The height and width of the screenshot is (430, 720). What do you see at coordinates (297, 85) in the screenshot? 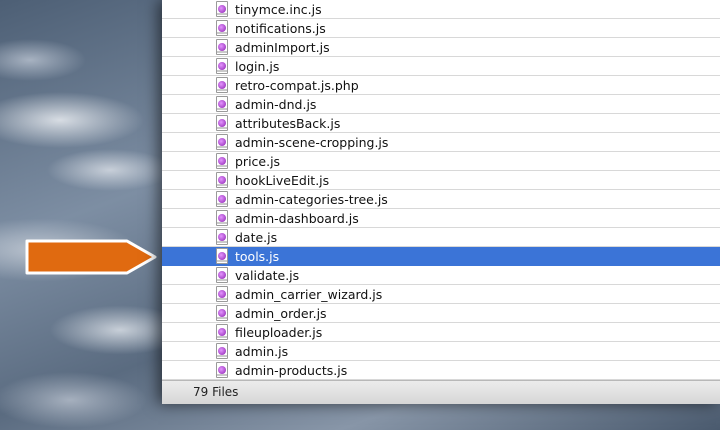
I see `file-name: retro-compat.js.php` at bounding box center [297, 85].